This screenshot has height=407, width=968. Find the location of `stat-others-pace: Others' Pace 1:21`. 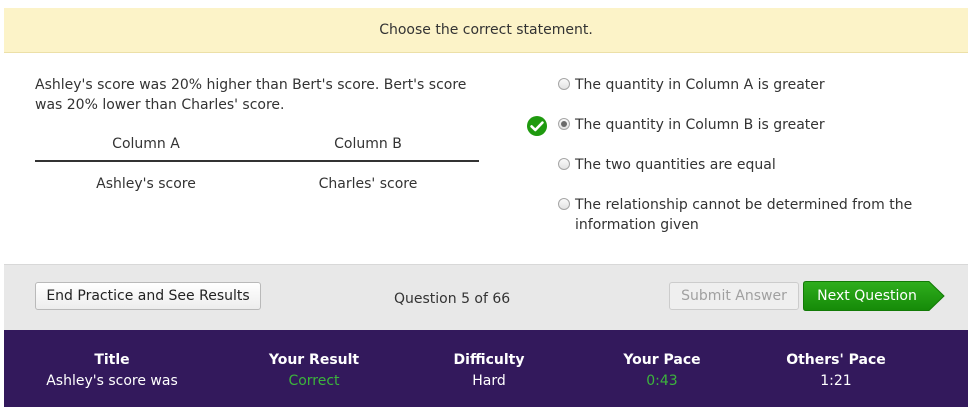

stat-others-pace: Others' Pace 1:21 is located at coordinates (836, 371).